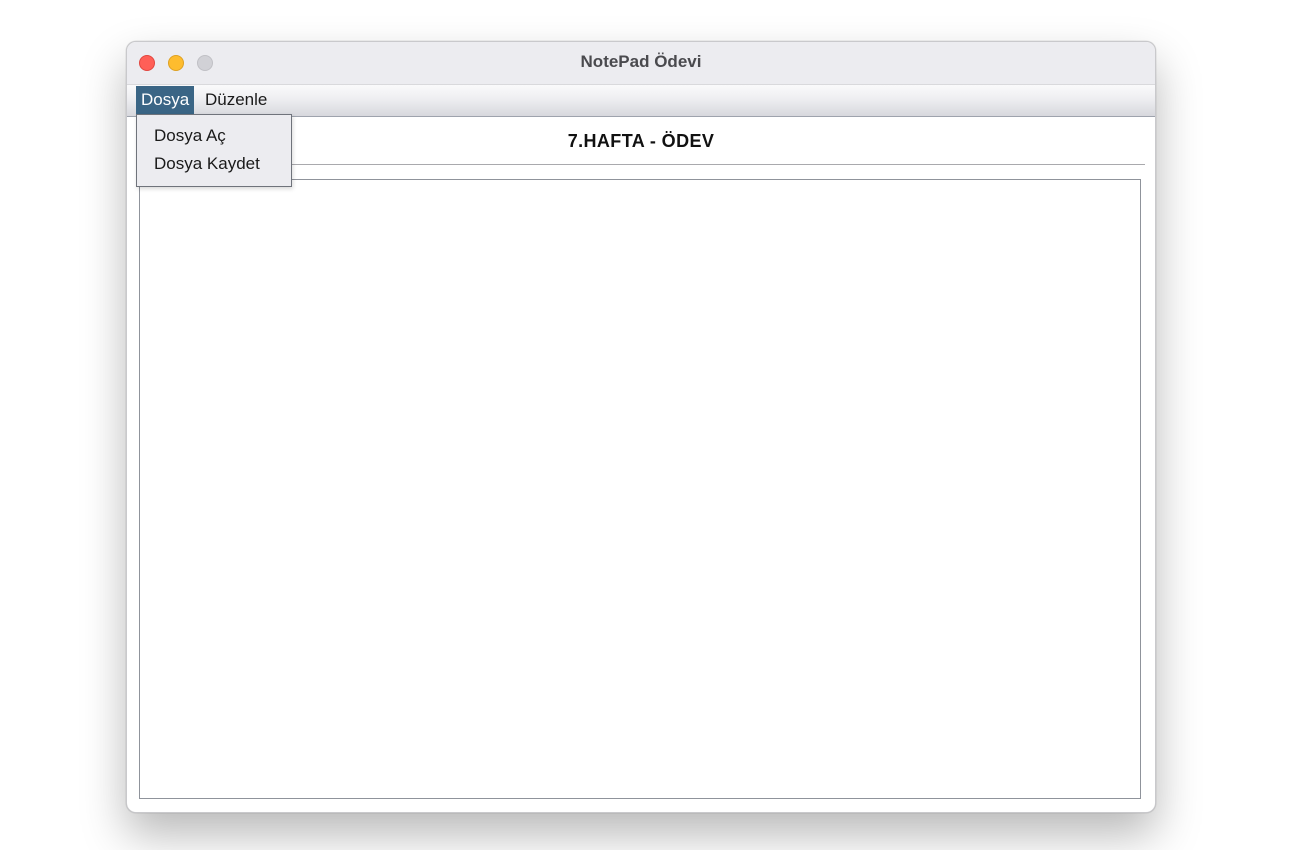 The height and width of the screenshot is (850, 1300). What do you see at coordinates (641, 101) in the screenshot?
I see `menu-bar: Dosya Düzenle` at bounding box center [641, 101].